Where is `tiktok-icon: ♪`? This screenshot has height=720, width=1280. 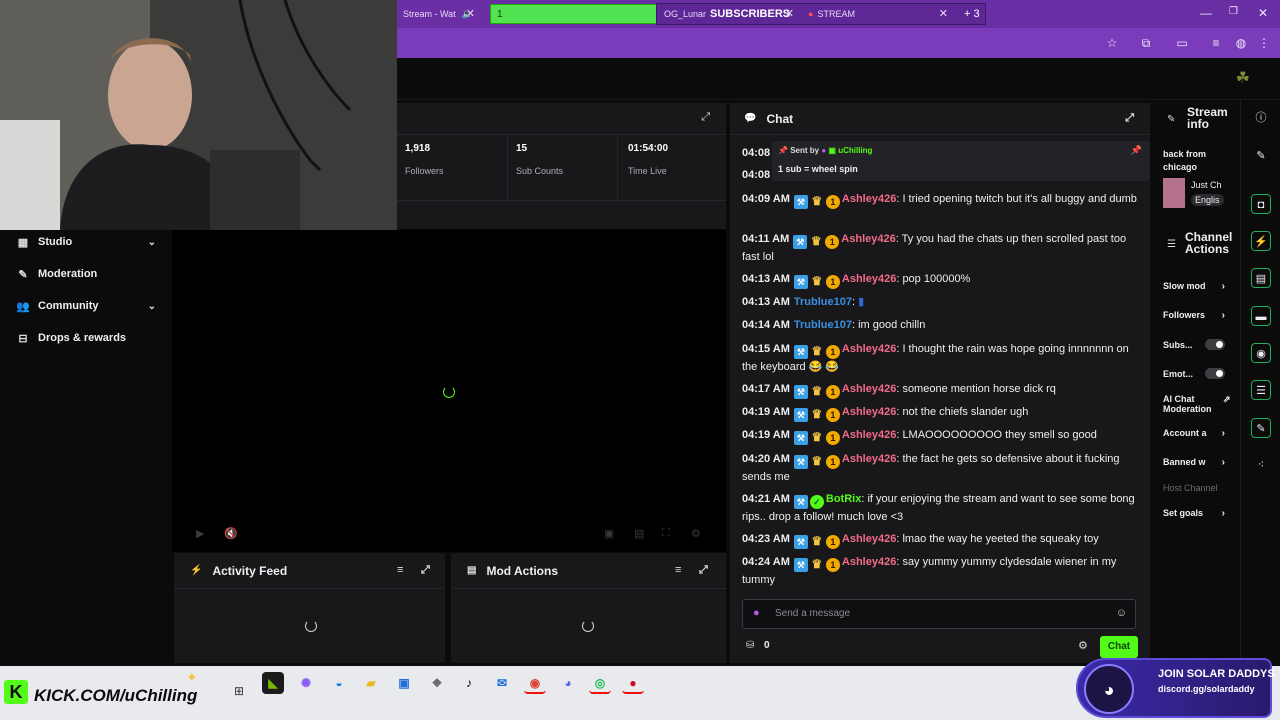 tiktok-icon: ♪ is located at coordinates (469, 683).